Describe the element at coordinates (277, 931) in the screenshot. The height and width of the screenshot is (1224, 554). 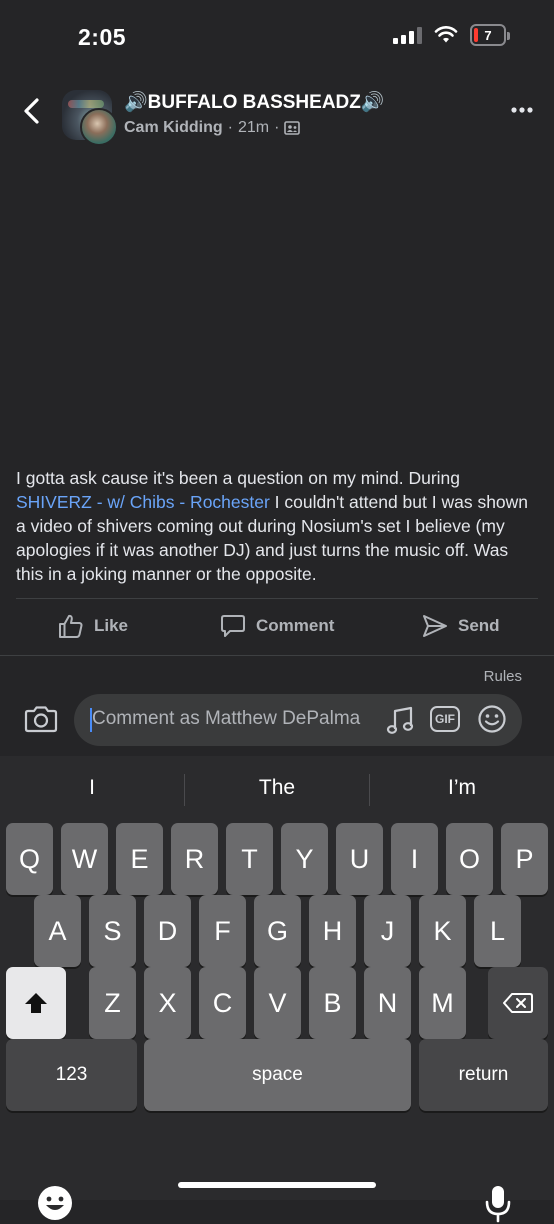
I see `key-g: G` at that location.